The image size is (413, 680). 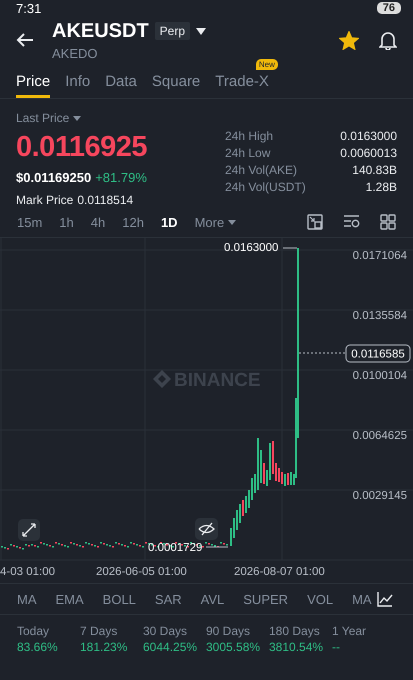 I want to click on battery-indicator: 76, so click(x=388, y=8).